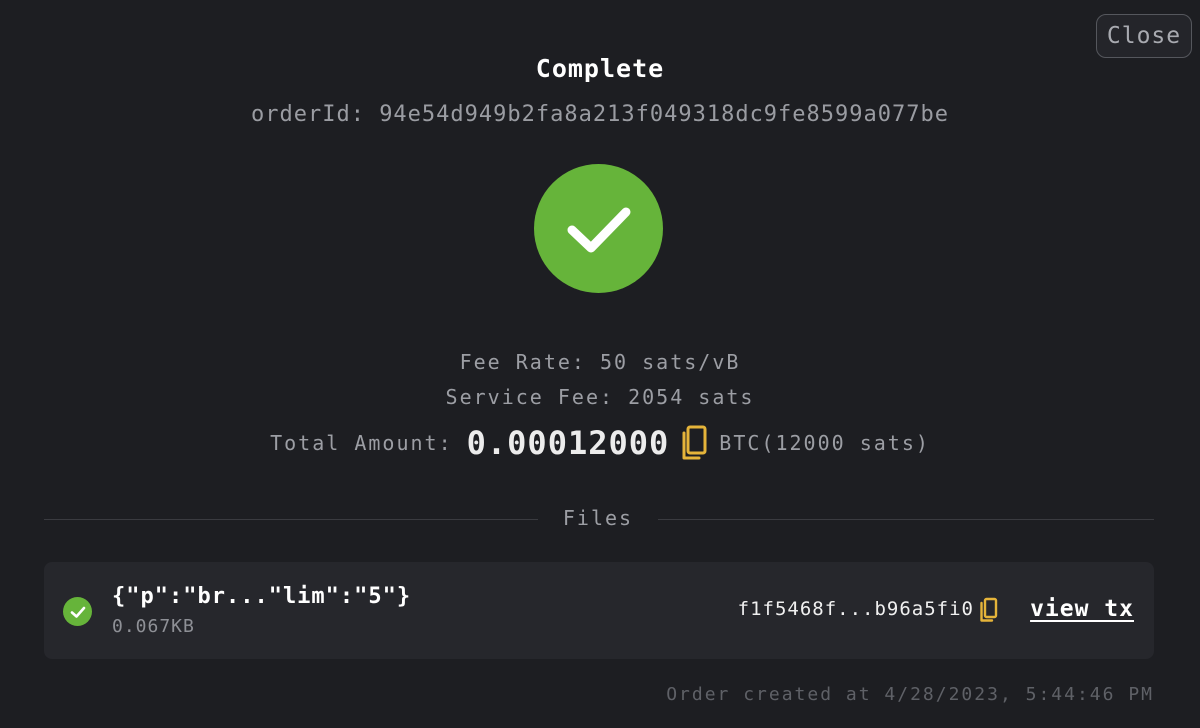 The height and width of the screenshot is (728, 1200). What do you see at coordinates (600, 397) in the screenshot?
I see `service-fee: Service Fee: 2054 sats` at bounding box center [600, 397].